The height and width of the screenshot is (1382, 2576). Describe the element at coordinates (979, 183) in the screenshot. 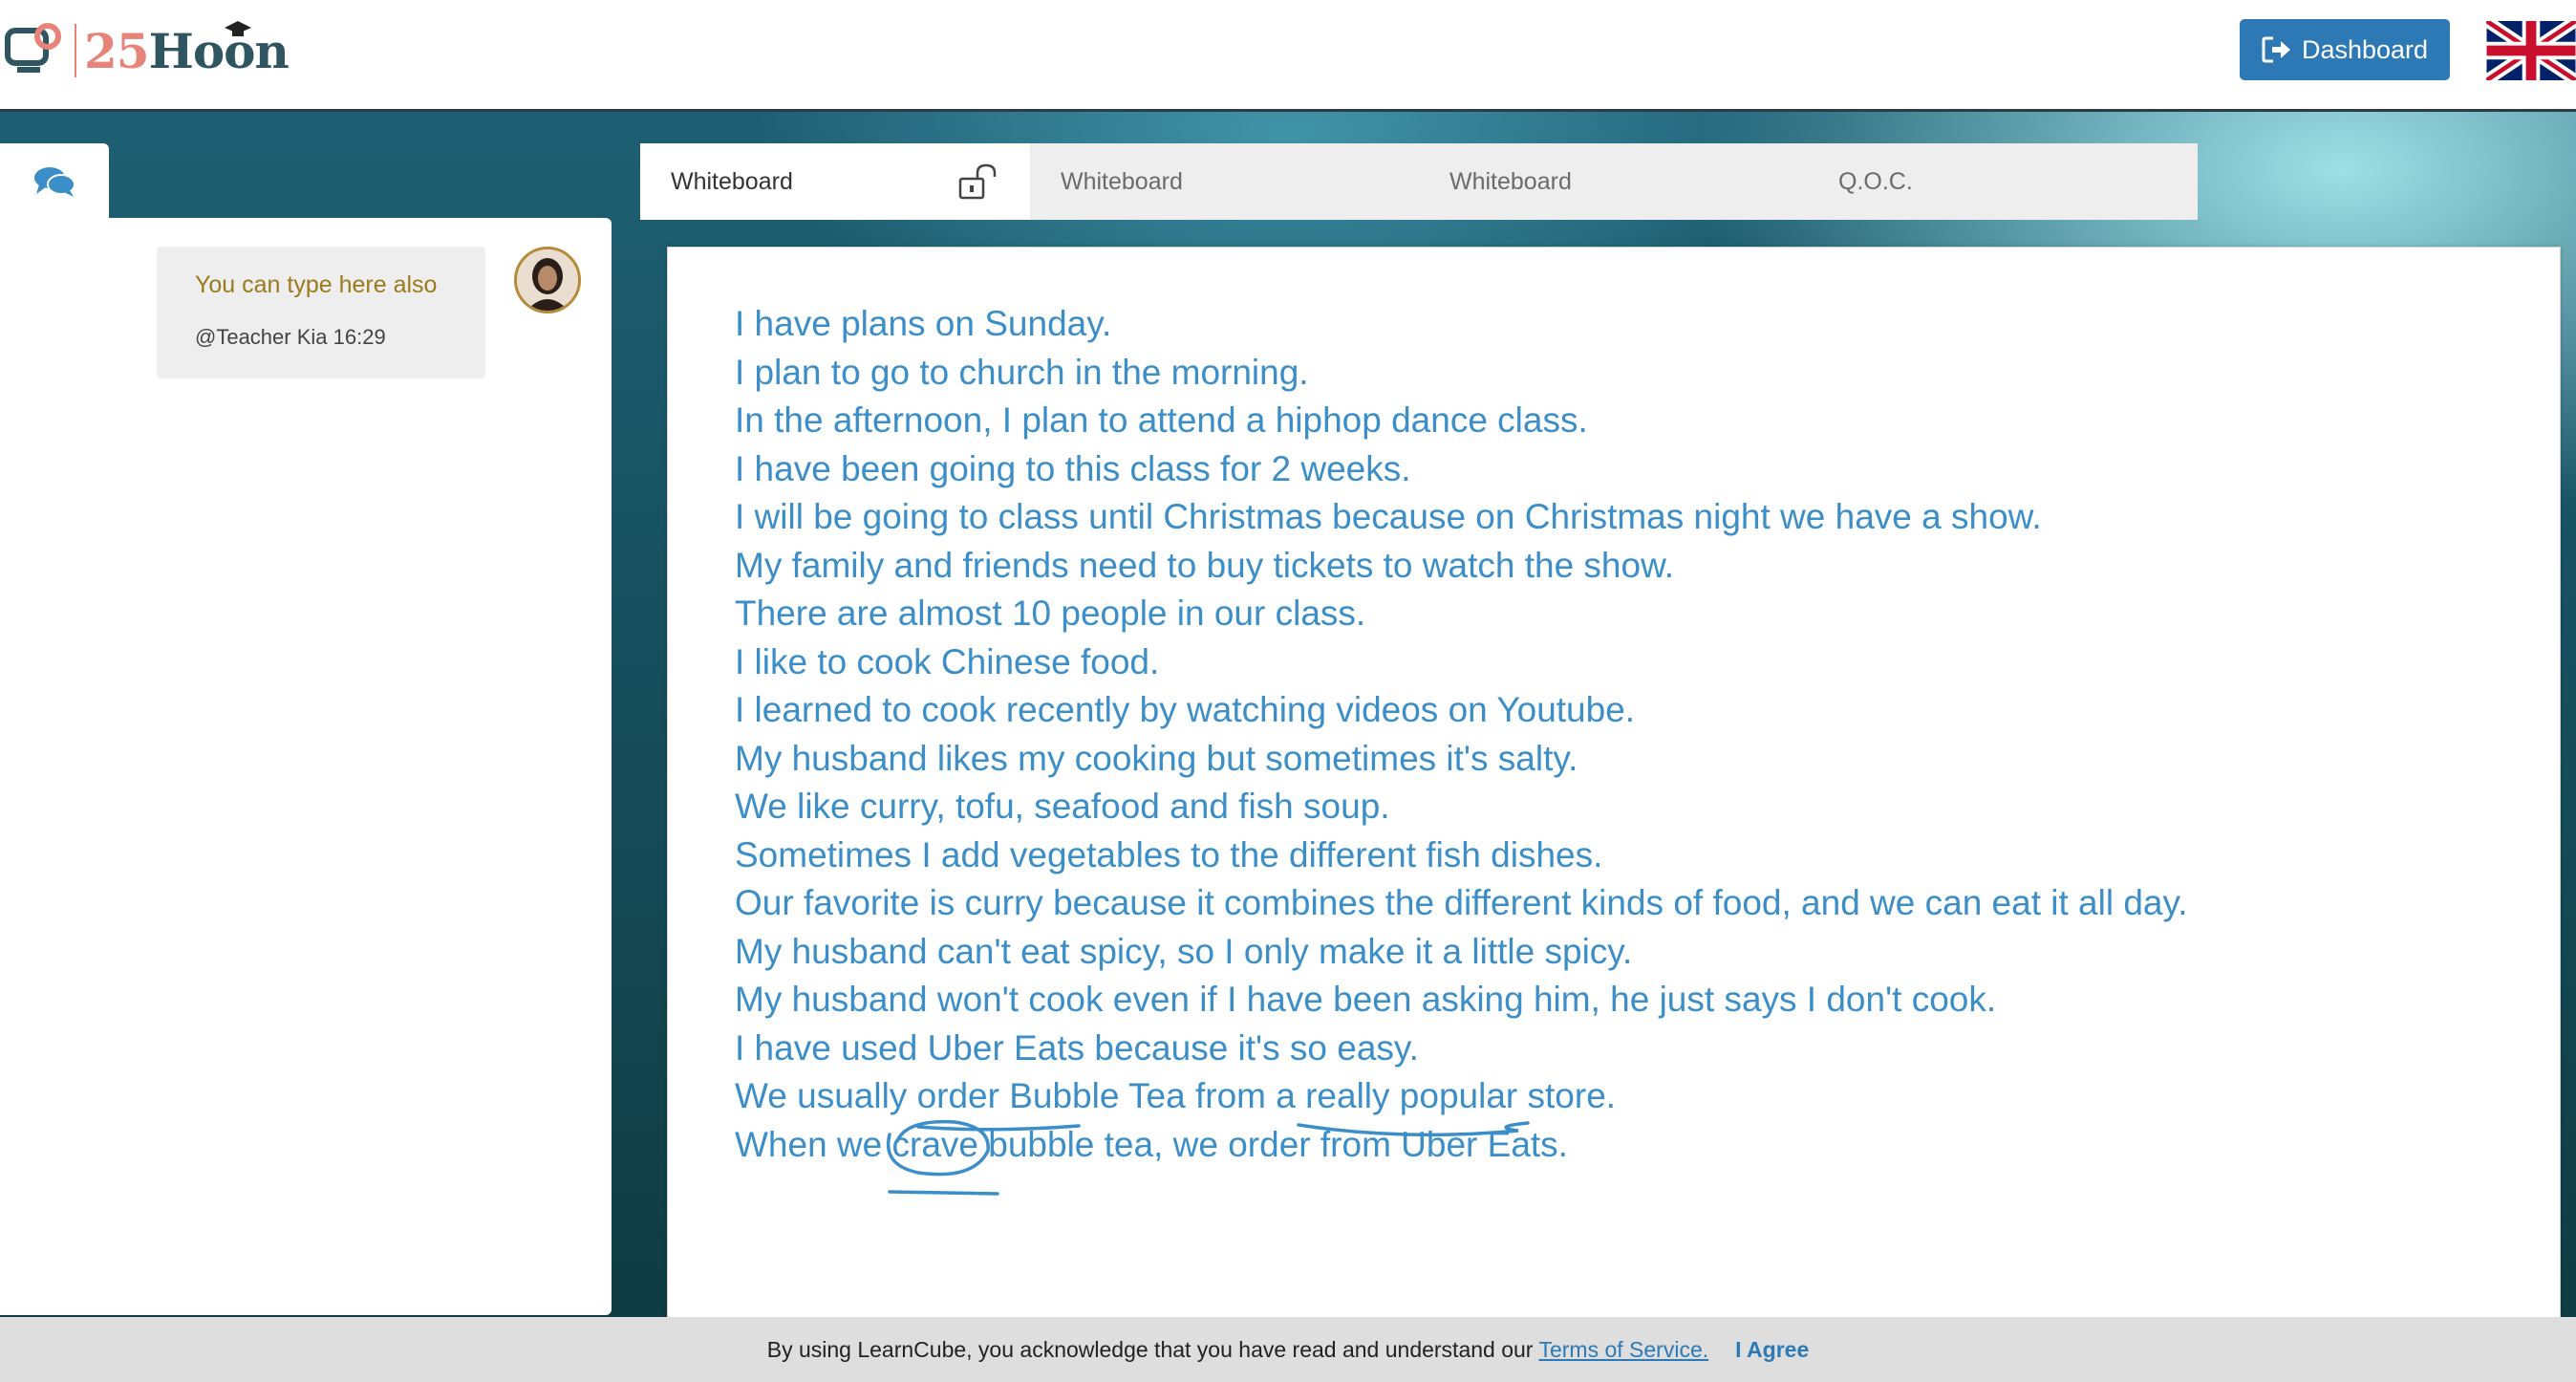

I see `unlock-icon` at that location.